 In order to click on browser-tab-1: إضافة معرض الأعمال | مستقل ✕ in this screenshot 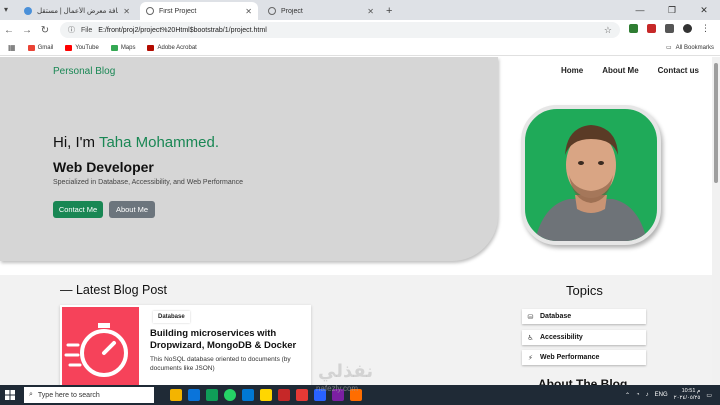, I will do `click(77, 11)`.